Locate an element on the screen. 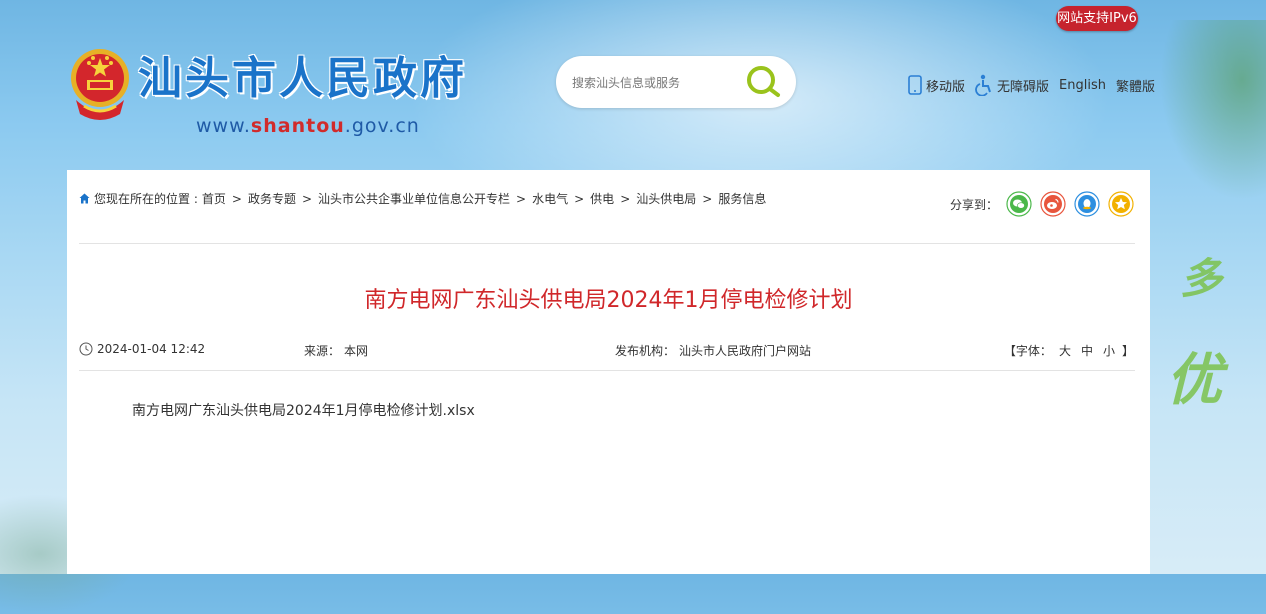 This screenshot has width=1266, height=614. header-divider is located at coordinates (607, 243).